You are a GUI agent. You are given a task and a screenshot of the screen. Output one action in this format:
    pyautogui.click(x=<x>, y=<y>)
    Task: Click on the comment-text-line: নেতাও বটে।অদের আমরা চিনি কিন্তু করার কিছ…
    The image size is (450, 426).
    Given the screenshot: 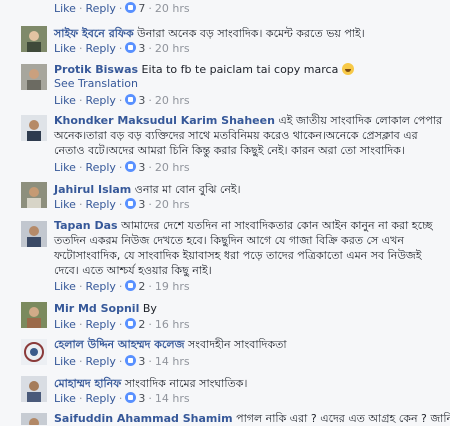 What is the action you would take?
    pyautogui.click(x=229, y=150)
    